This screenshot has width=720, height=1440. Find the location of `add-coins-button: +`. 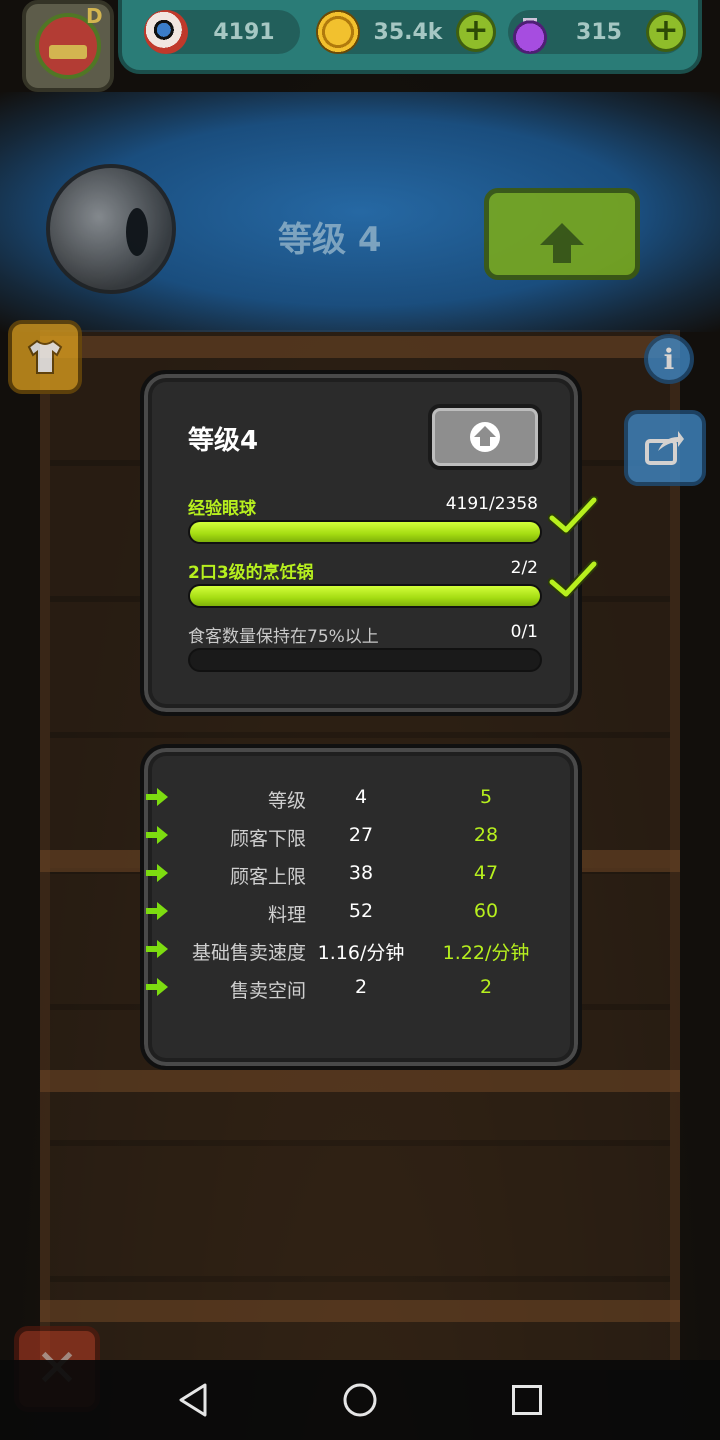

add-coins-button: + is located at coordinates (476, 32).